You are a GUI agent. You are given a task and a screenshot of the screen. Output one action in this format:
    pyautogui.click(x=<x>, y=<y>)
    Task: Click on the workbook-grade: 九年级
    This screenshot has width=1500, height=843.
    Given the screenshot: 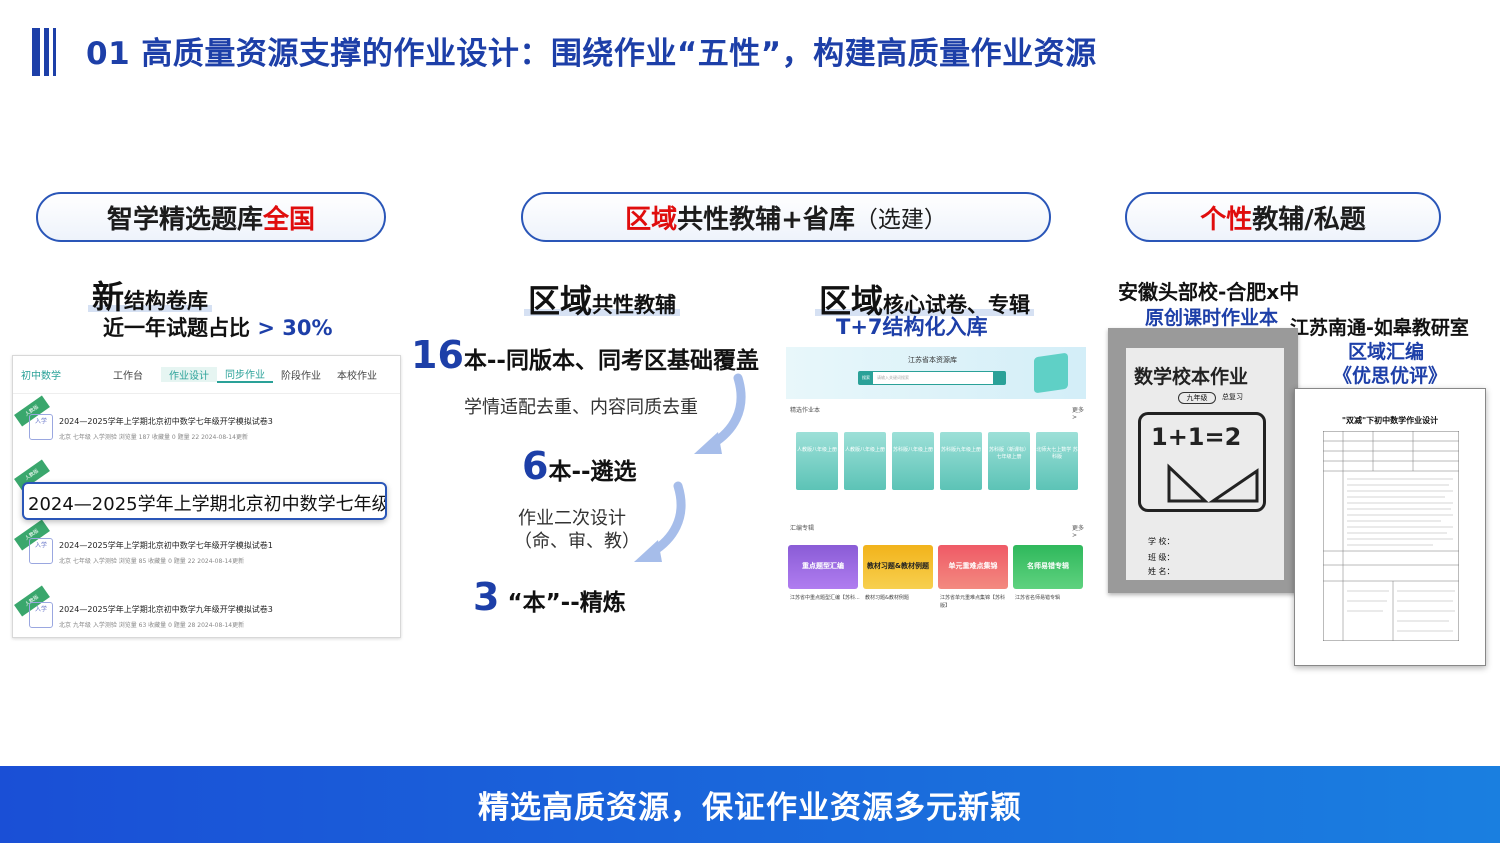 What is the action you would take?
    pyautogui.click(x=1197, y=398)
    